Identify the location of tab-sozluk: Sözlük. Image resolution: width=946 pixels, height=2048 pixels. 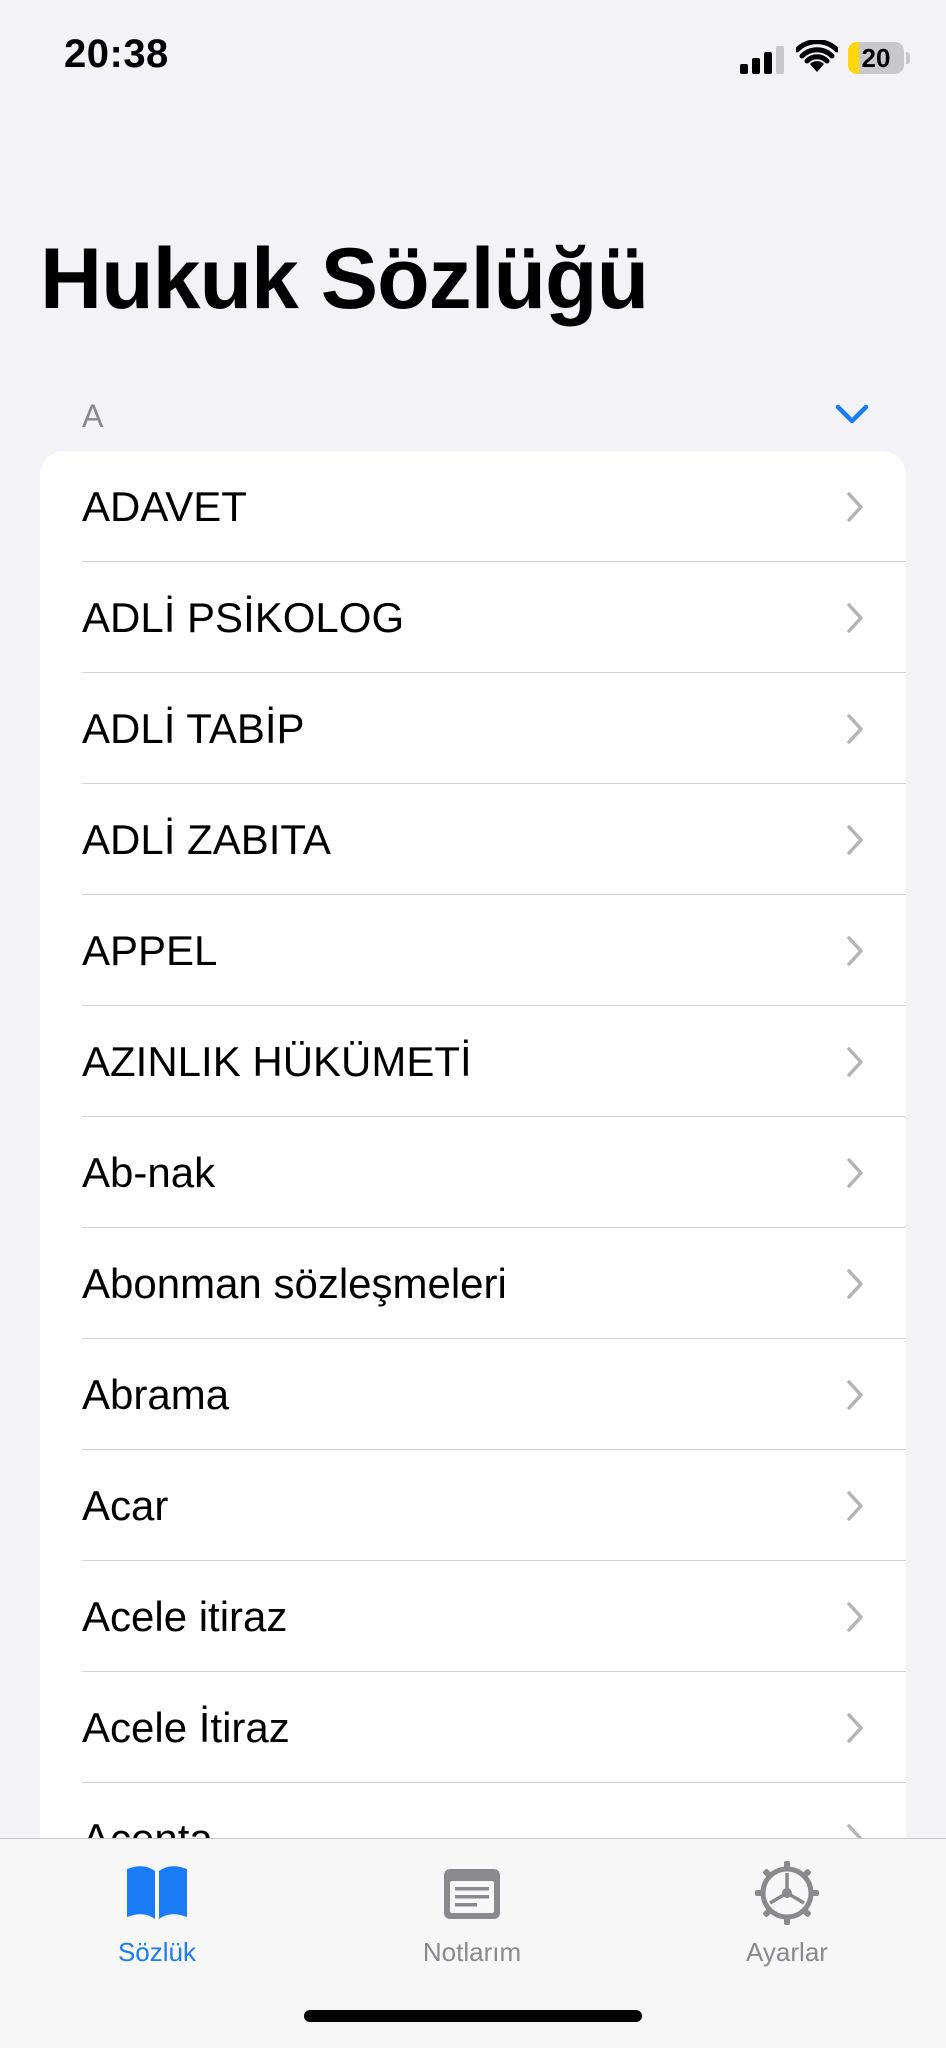
(157, 1909).